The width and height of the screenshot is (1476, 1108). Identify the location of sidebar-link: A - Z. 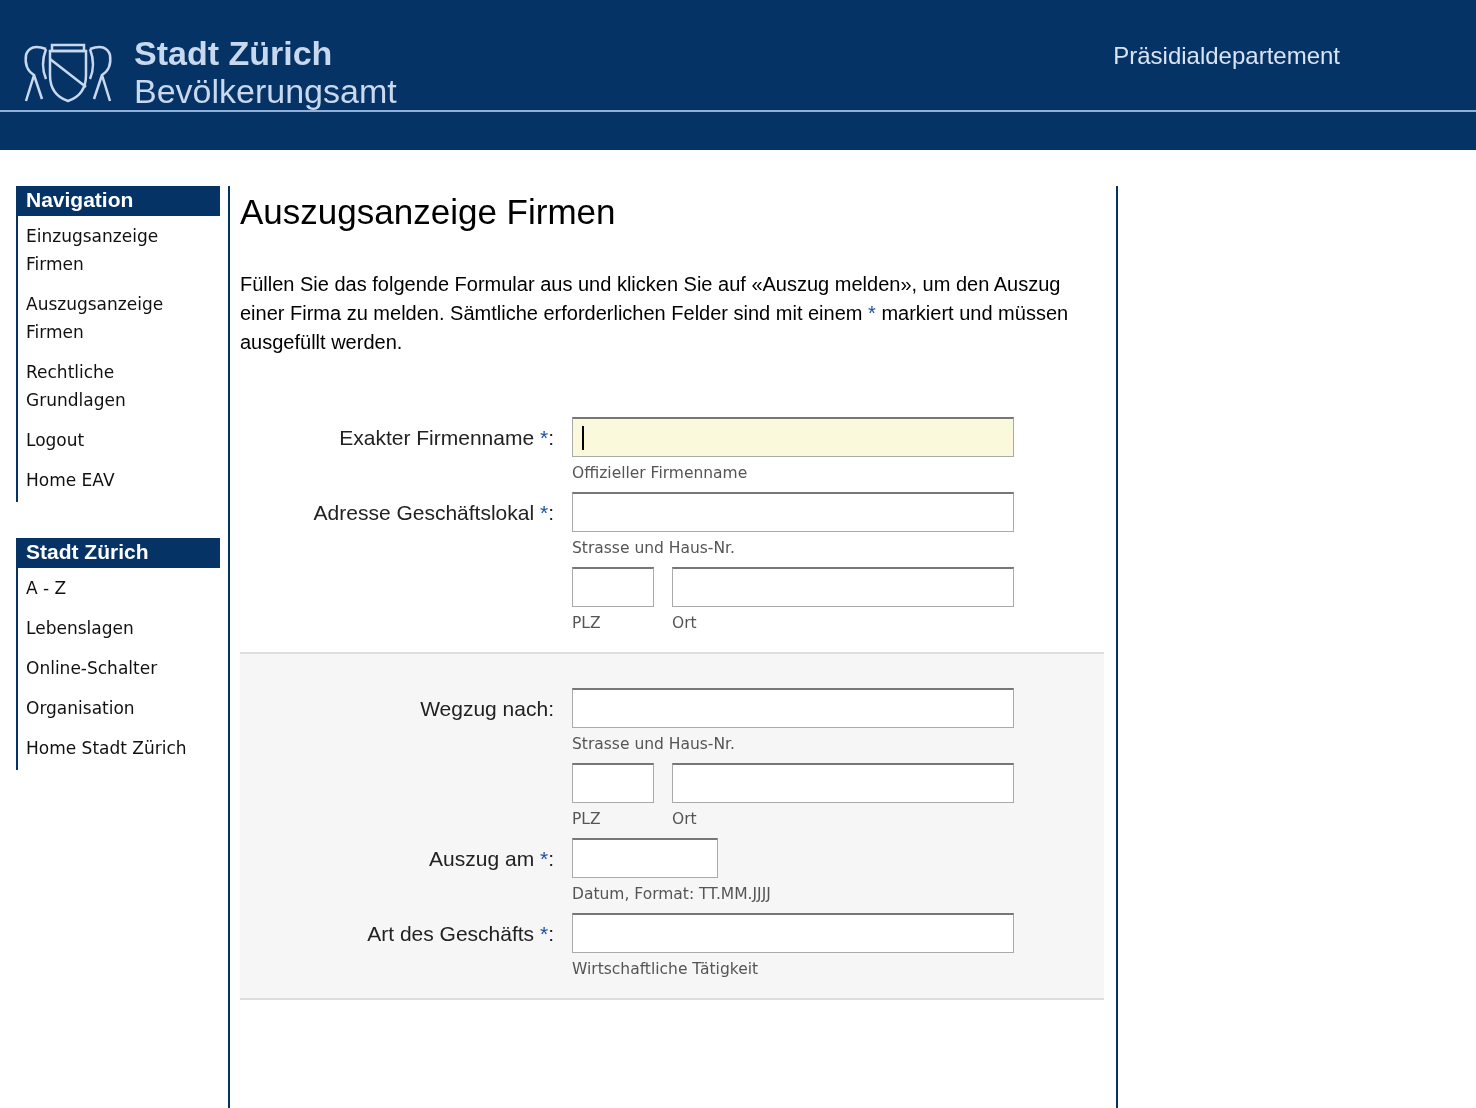
(119, 588).